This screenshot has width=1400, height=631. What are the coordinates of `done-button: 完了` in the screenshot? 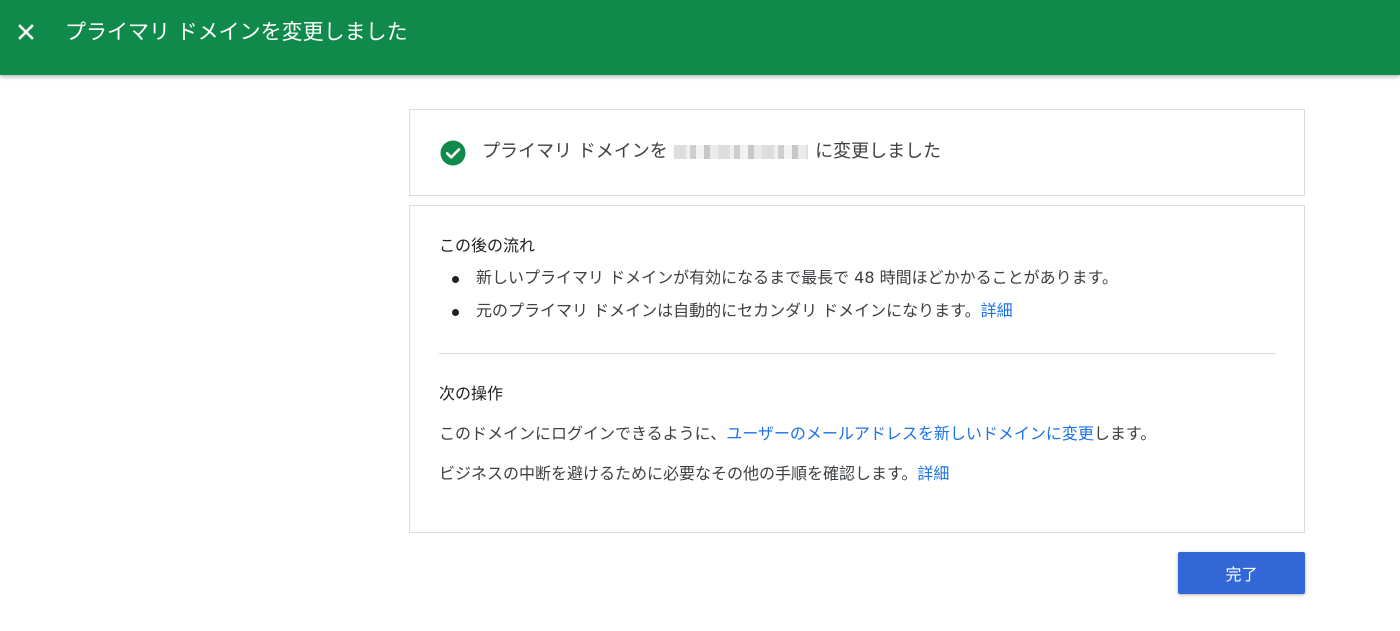 It's located at (1241, 573).